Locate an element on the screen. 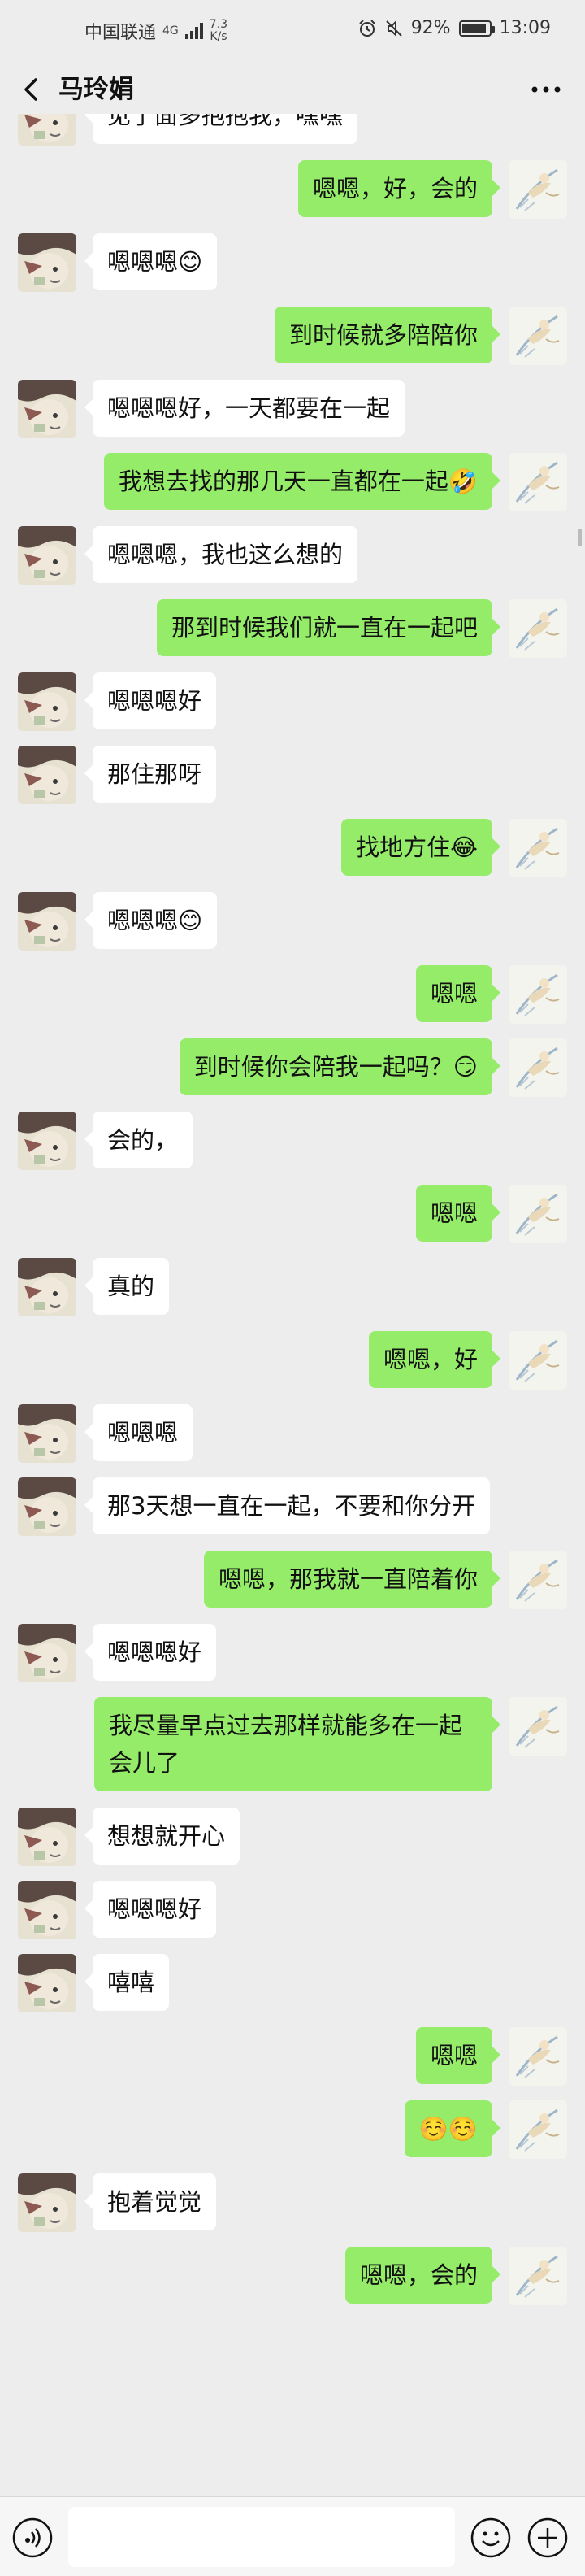 The height and width of the screenshot is (2576, 585). message-bubble: 到时候就多陪陪你 is located at coordinates (388, 335).